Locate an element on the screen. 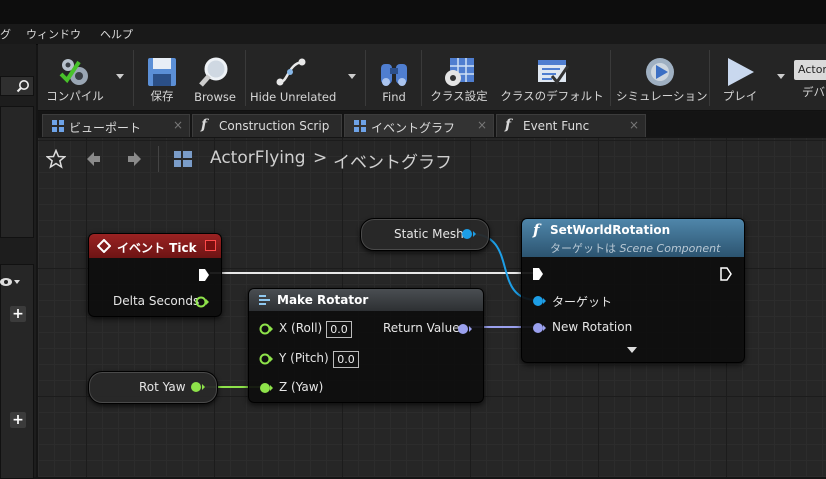  hide-unrelated-dropdown-arrow-icon is located at coordinates (352, 76).